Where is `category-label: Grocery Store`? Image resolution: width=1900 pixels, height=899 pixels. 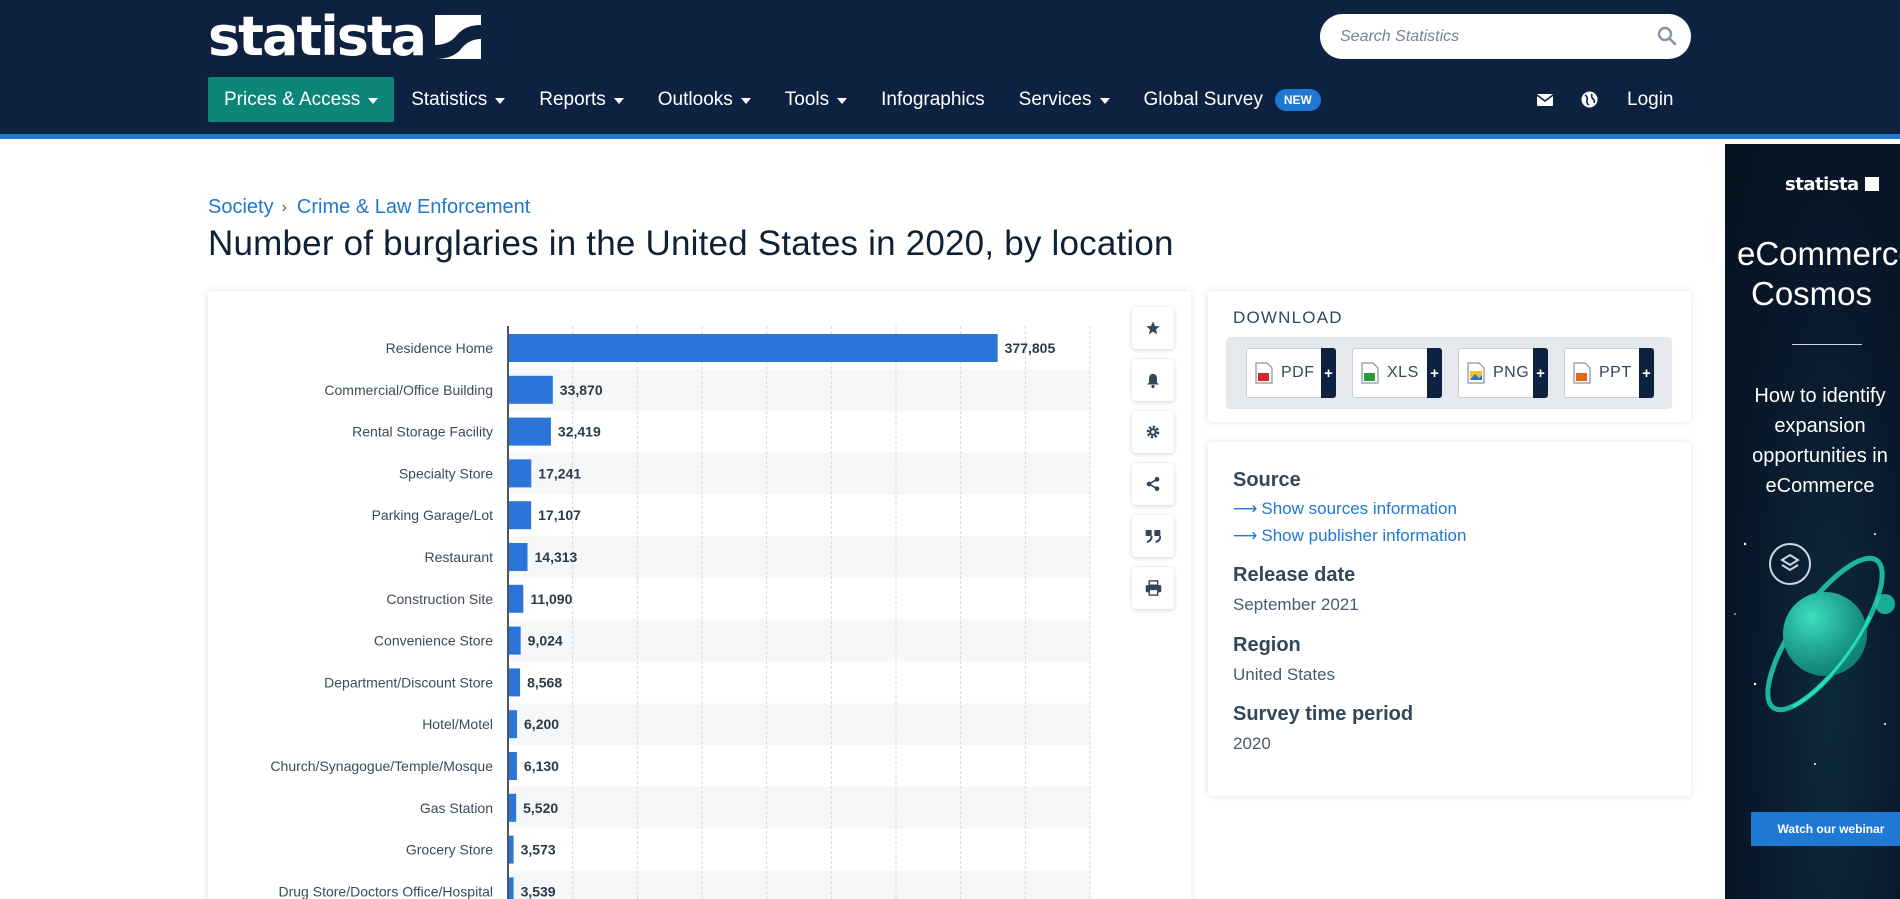 category-label: Grocery Store is located at coordinates (449, 850).